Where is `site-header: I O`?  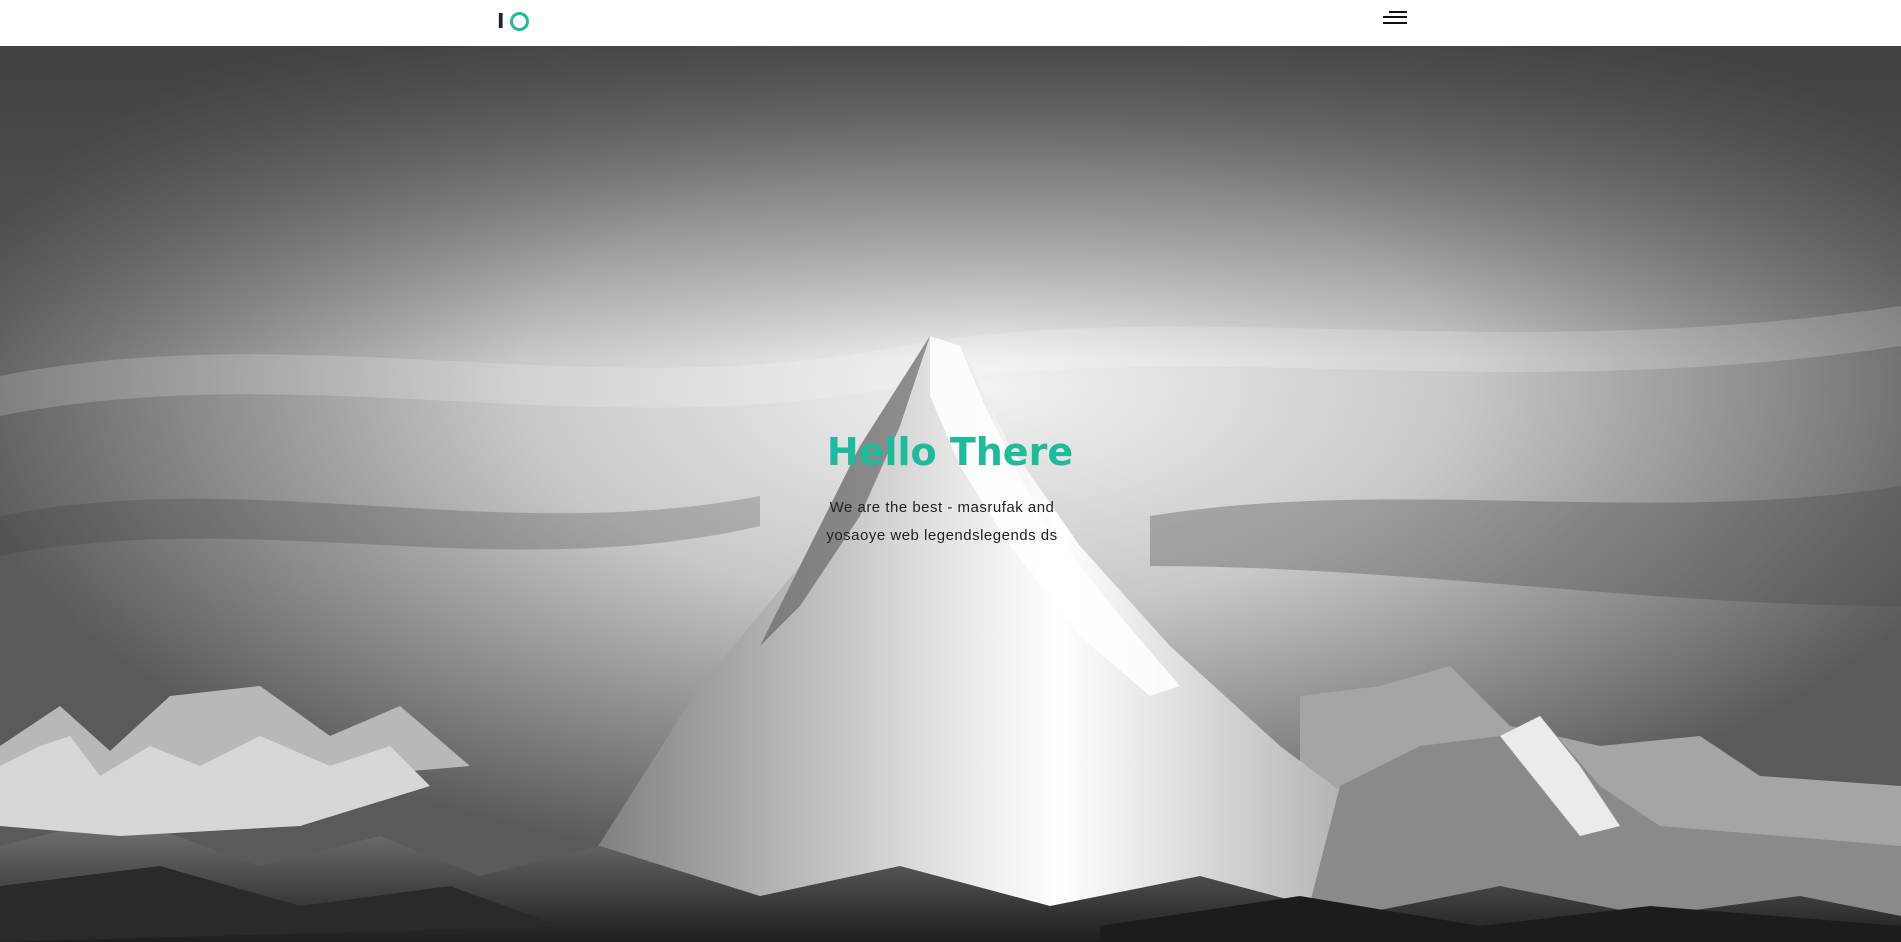
site-header: I O is located at coordinates (950, 23).